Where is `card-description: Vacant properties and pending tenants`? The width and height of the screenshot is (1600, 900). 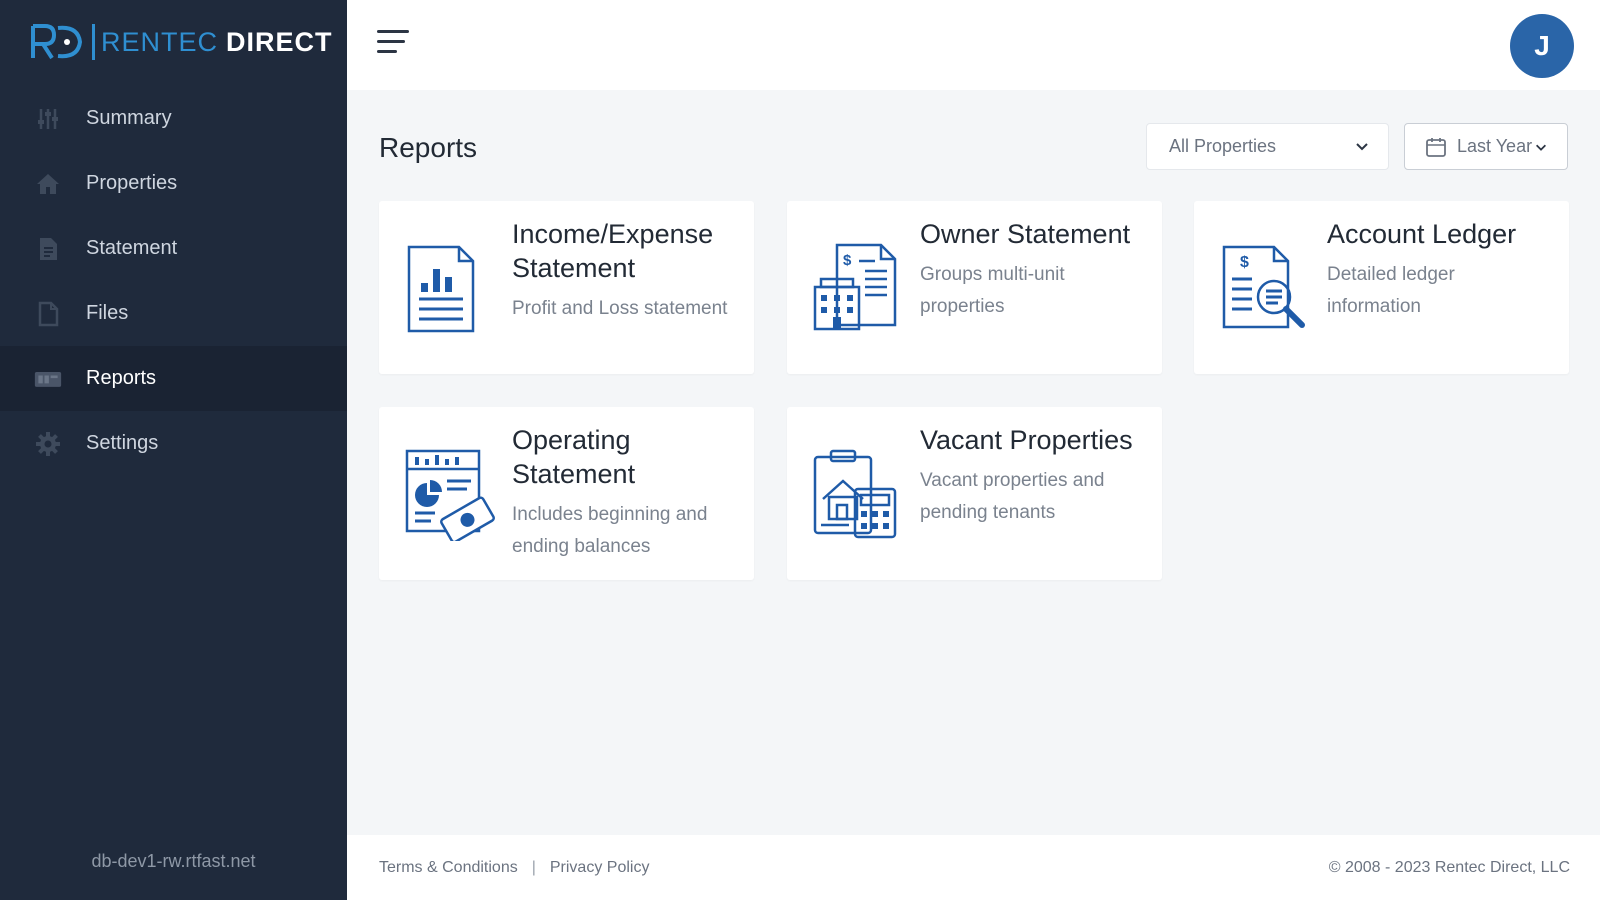 card-description: Vacant properties and pending tenants is located at coordinates (1012, 496).